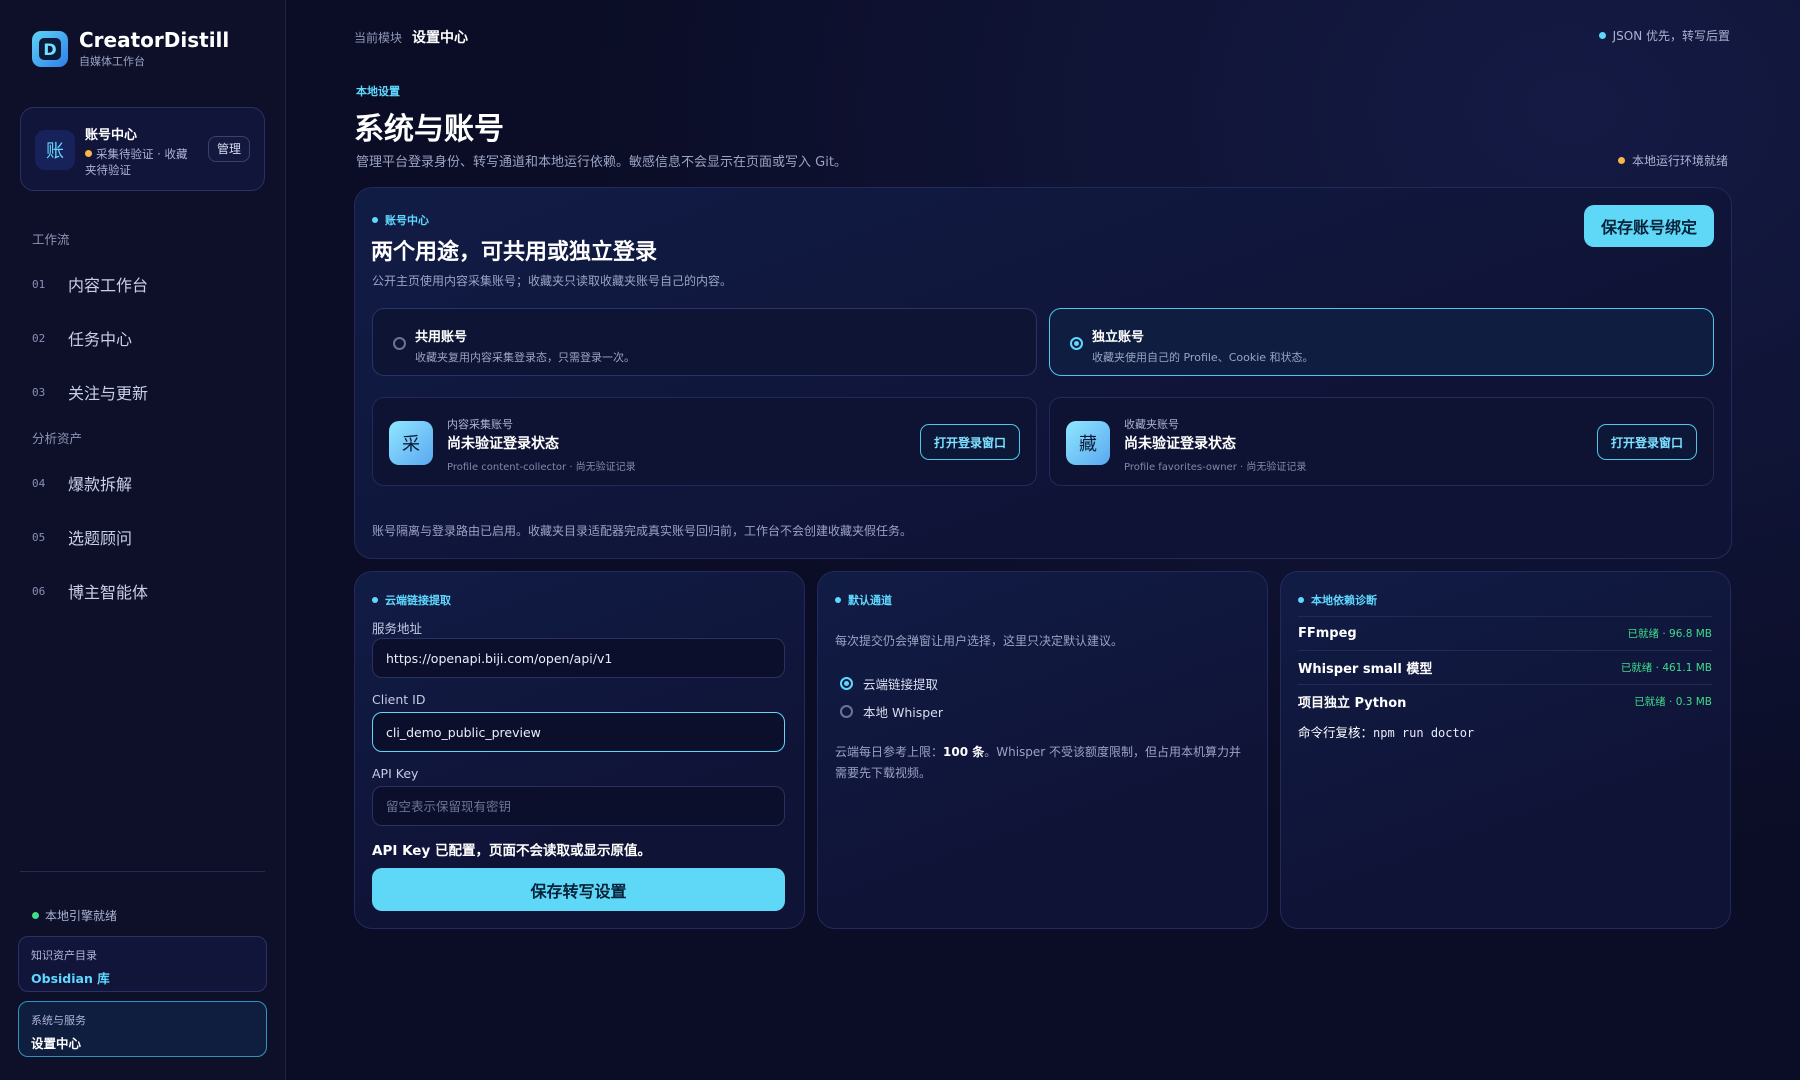  Describe the element at coordinates (418, 600) in the screenshot. I see `cloud-panel-eyebrow-text: 云端链接提取` at that location.